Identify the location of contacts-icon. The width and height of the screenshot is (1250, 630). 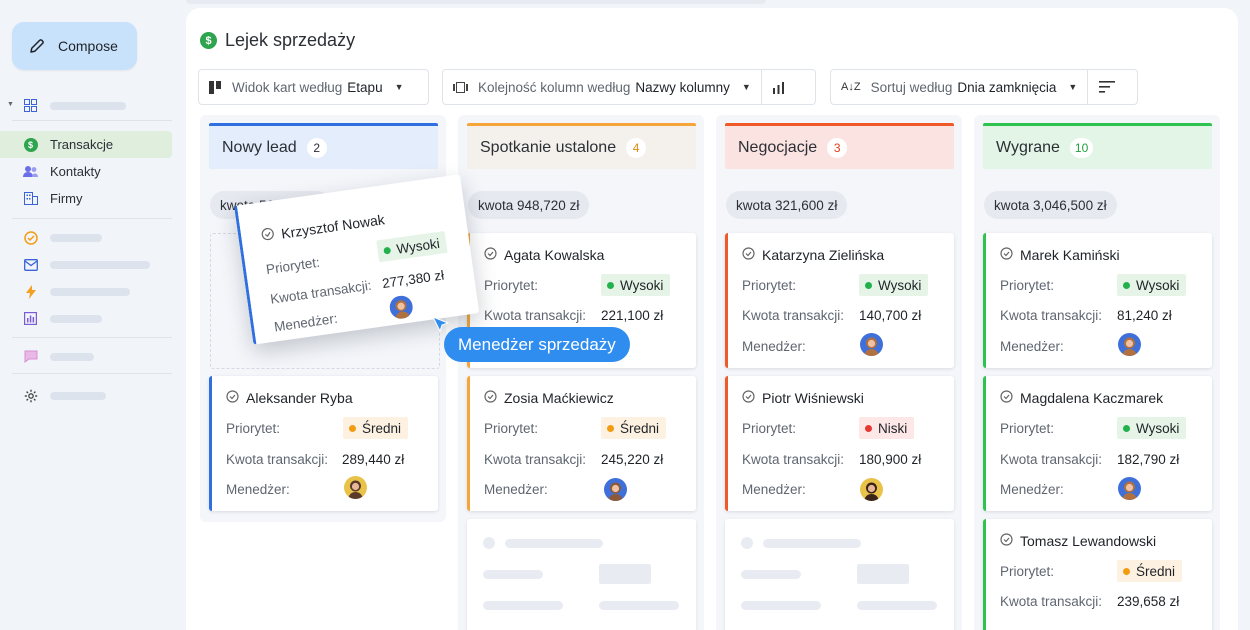
(30, 171).